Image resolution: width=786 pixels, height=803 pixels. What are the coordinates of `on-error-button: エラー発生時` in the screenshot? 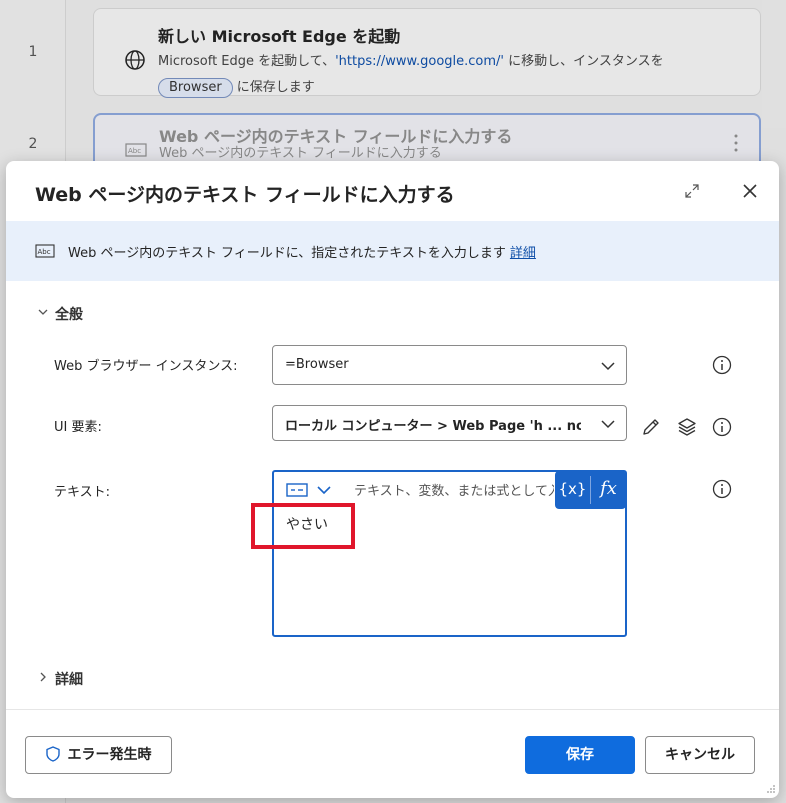 It's located at (98, 755).